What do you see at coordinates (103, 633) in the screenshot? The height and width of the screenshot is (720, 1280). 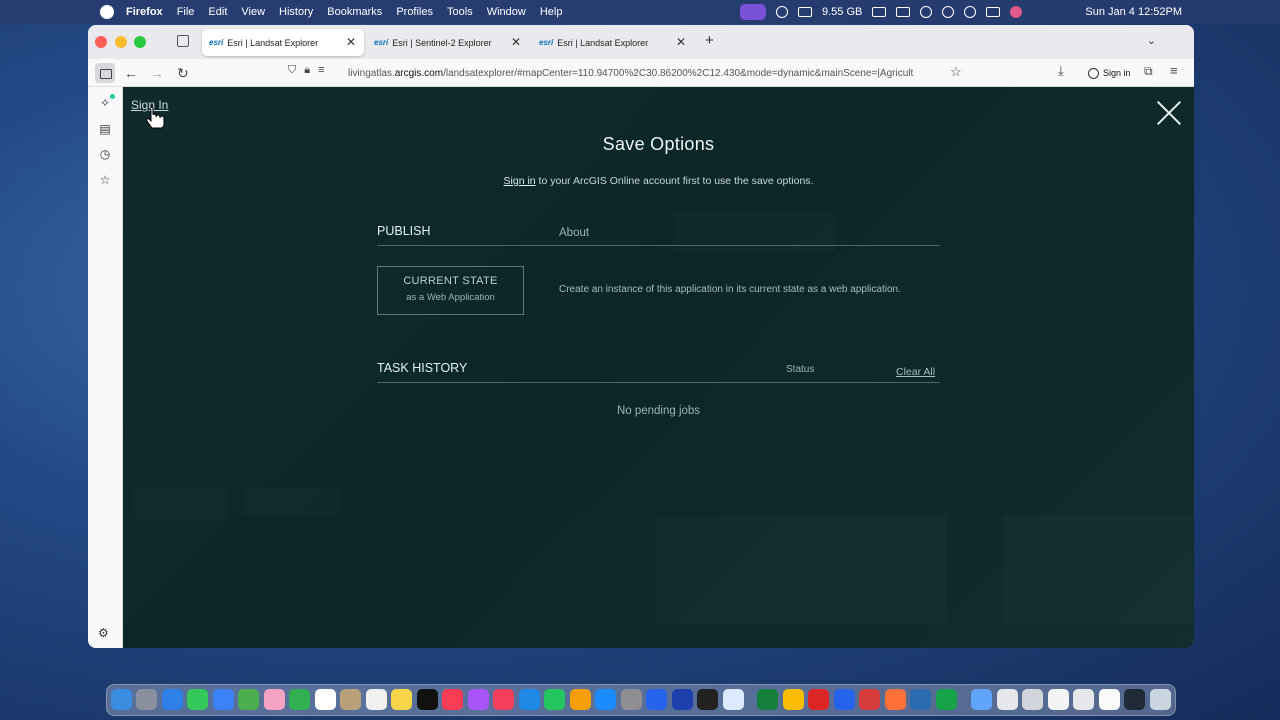 I see `settings-gear-icon: ⚙` at bounding box center [103, 633].